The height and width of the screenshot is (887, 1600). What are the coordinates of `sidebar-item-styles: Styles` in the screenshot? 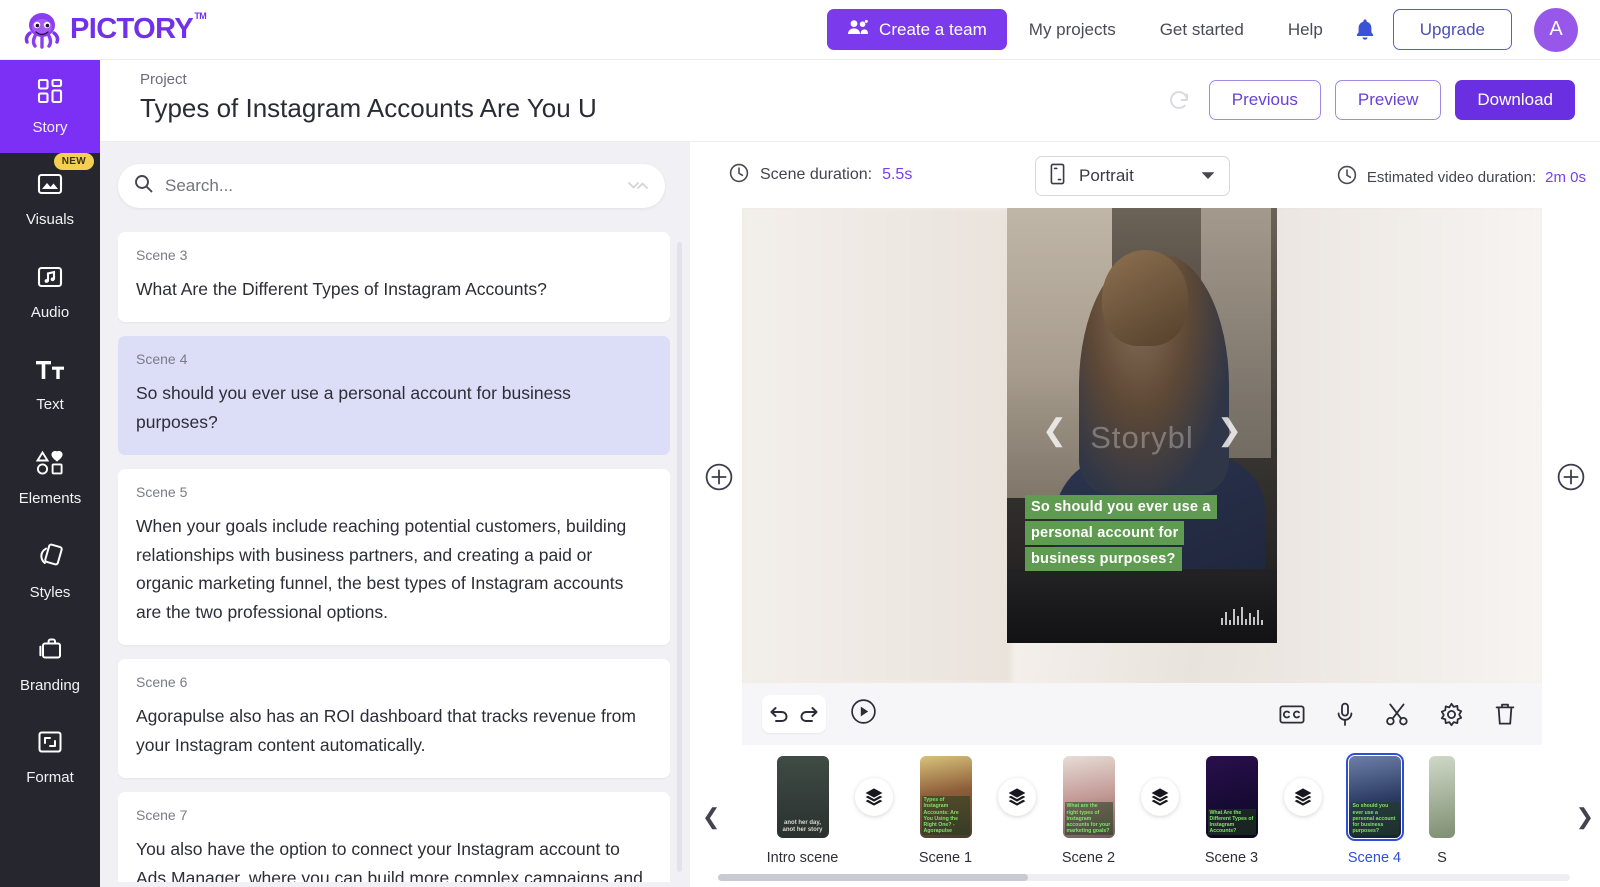 It's located at (50, 571).